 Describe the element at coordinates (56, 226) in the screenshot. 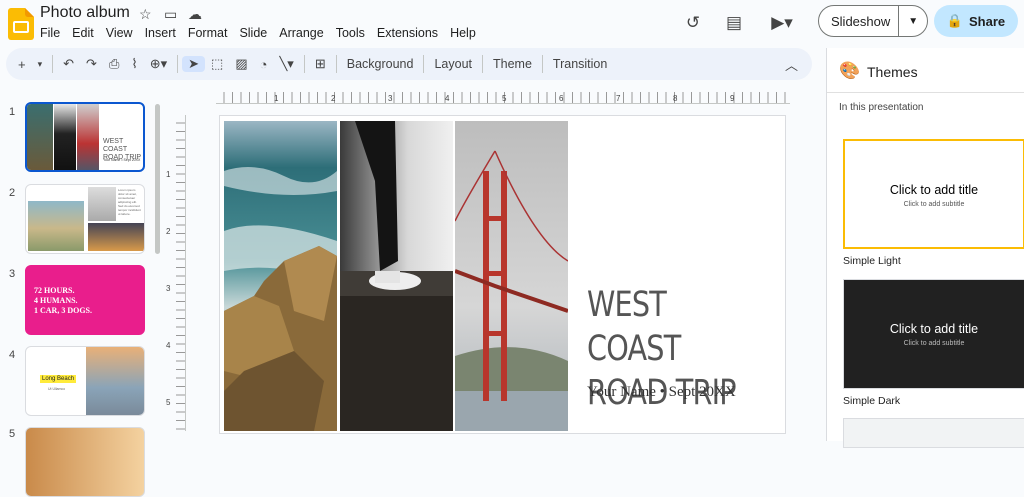

I see `thumb-photo-path` at that location.